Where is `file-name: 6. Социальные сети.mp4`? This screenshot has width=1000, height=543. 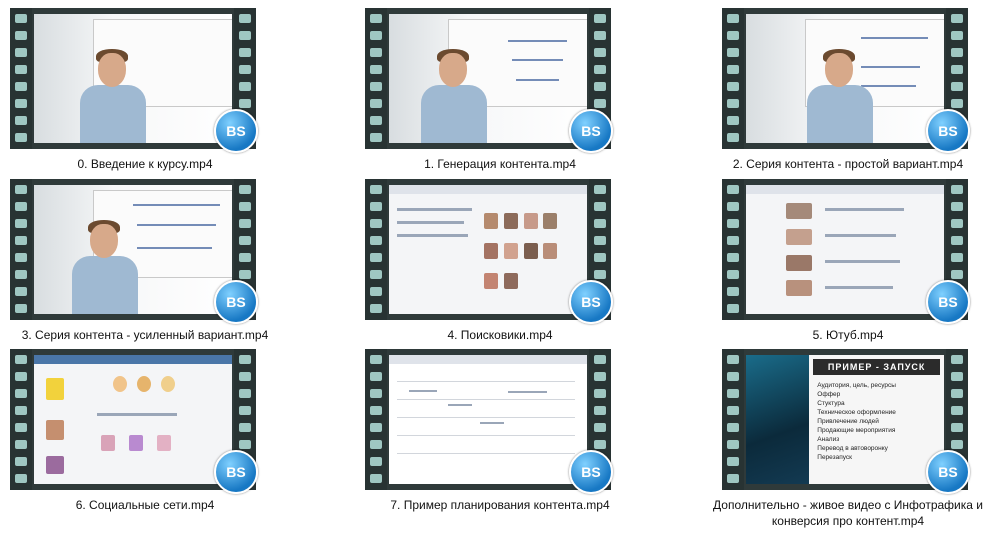
file-name: 6. Социальные сети.mp4 is located at coordinates (145, 505).